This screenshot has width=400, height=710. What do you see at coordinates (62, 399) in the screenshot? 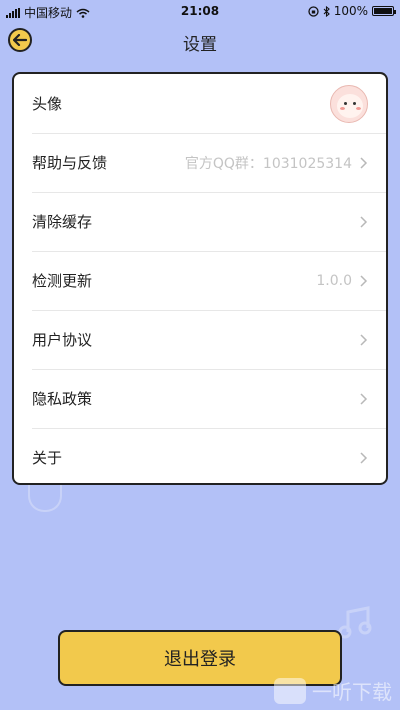
I see `settings-row-label: 隐私政策` at bounding box center [62, 399].